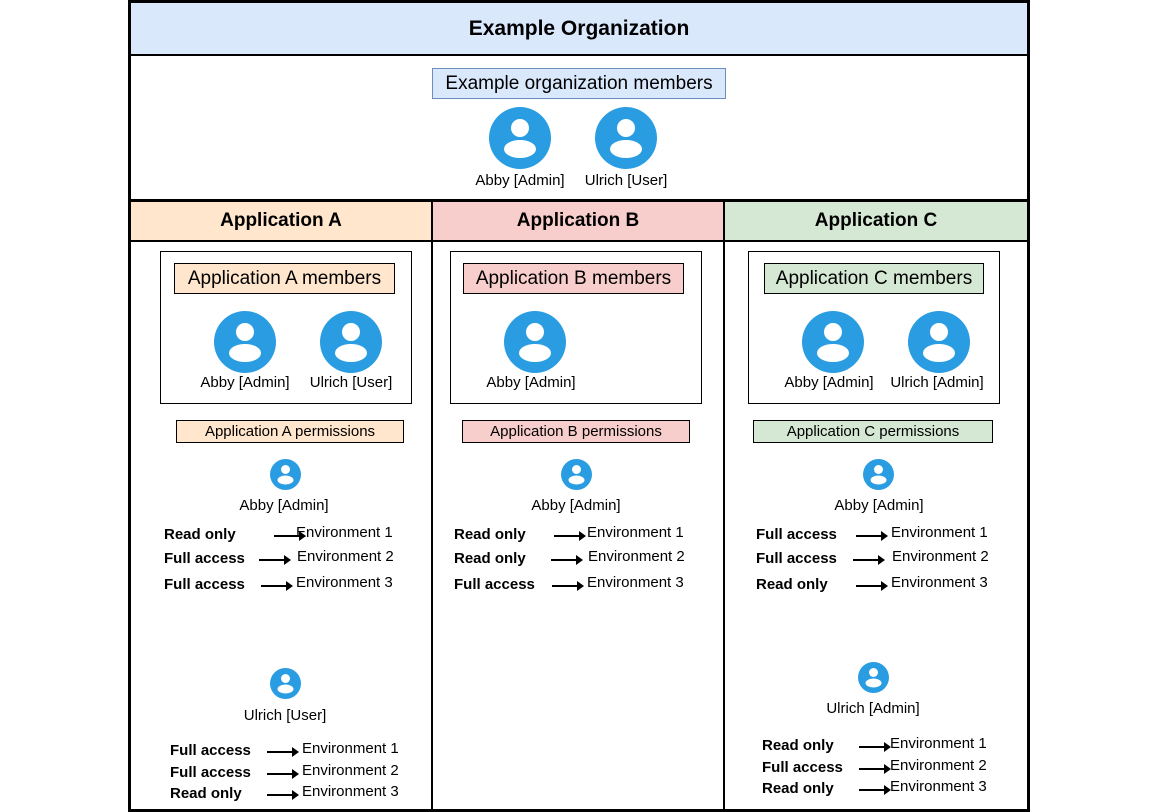 The width and height of the screenshot is (1156, 812). What do you see at coordinates (578, 222) in the screenshot?
I see `application-title: Application B` at bounding box center [578, 222].